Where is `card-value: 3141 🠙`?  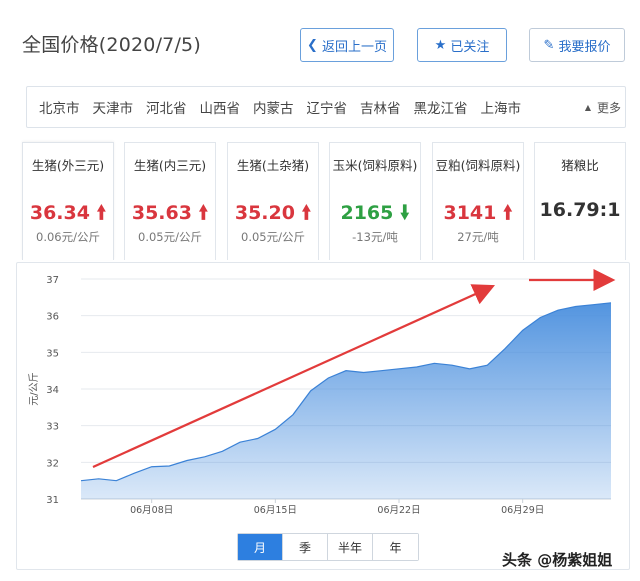 card-value: 3141 🠙 is located at coordinates (478, 213).